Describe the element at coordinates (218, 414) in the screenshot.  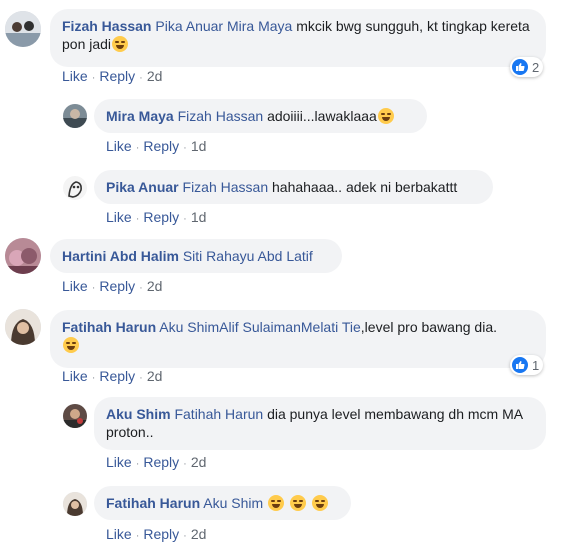
I see `mention: Fatihah Harun` at that location.